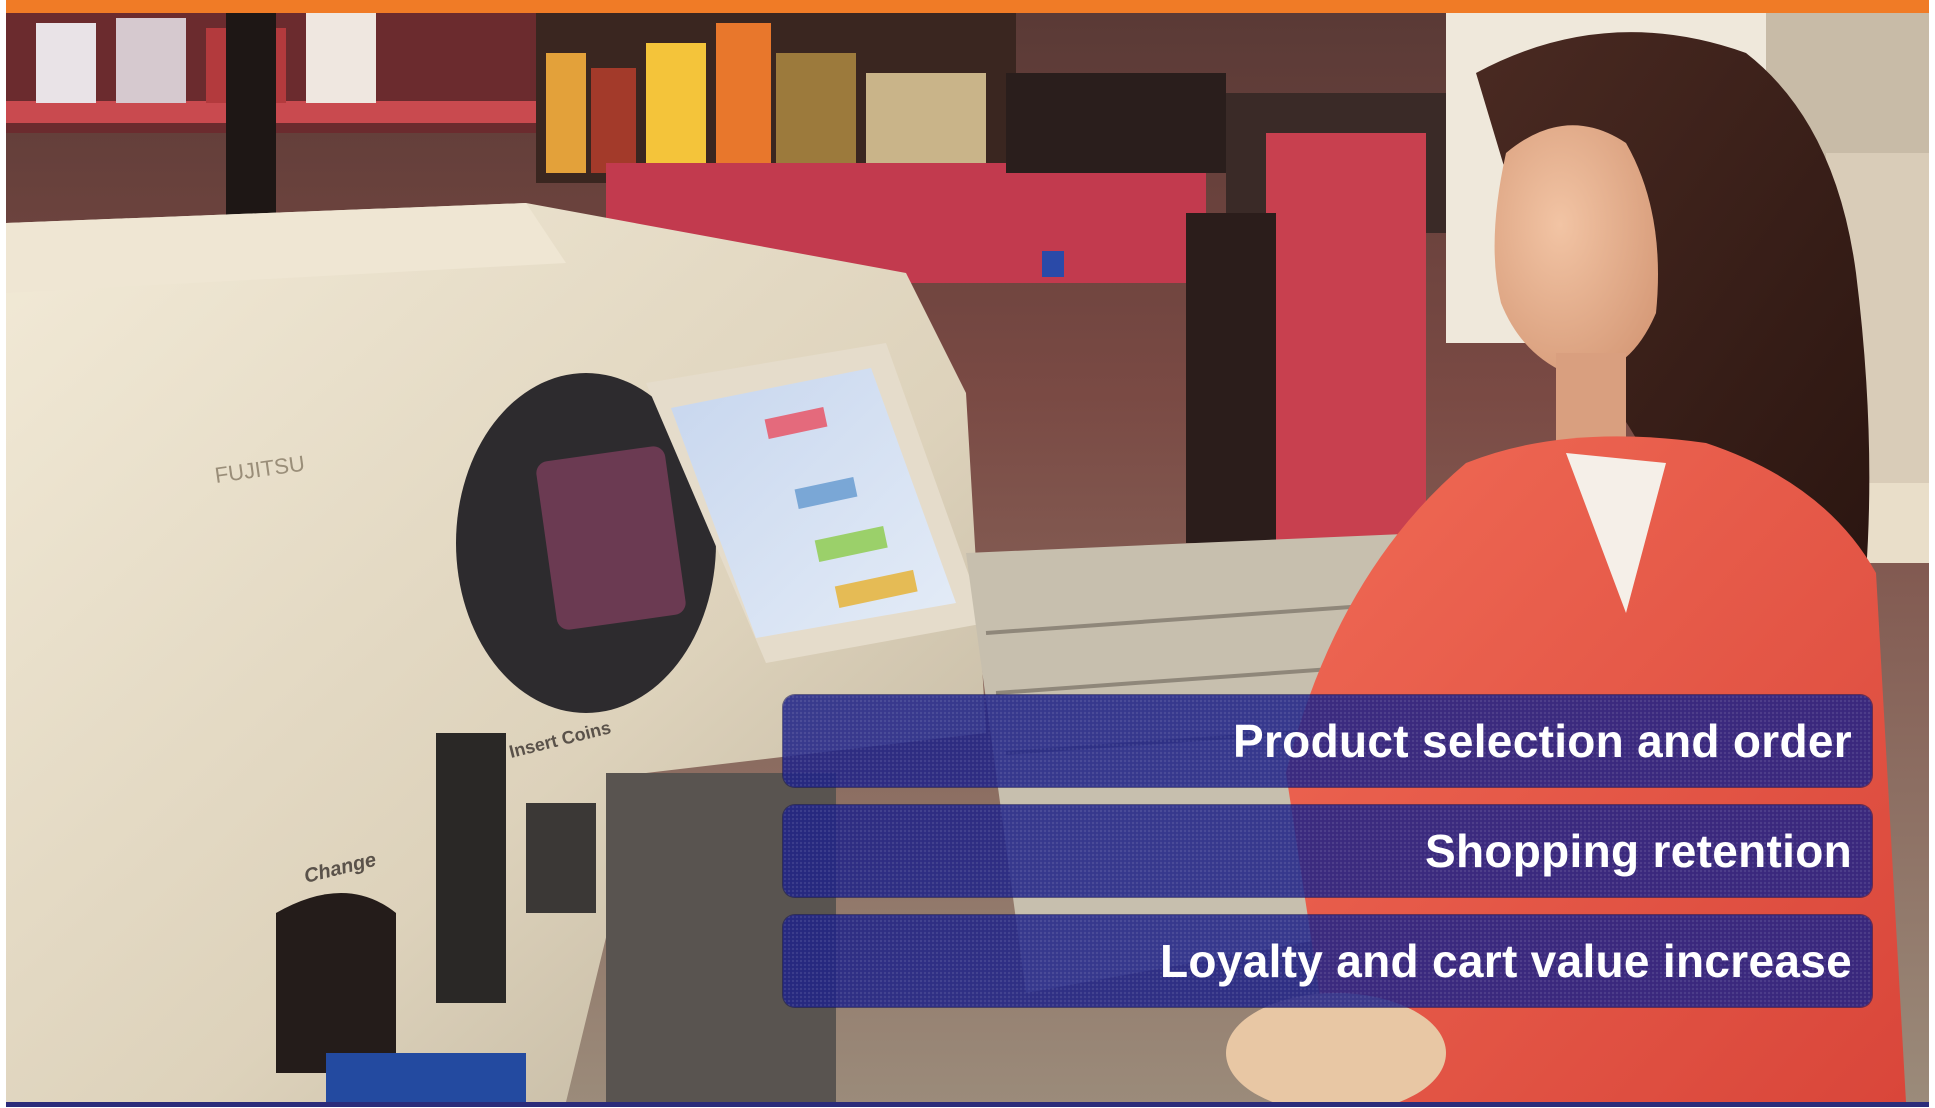 The height and width of the screenshot is (1108, 1935). Describe the element at coordinates (967, 1104) in the screenshot. I see `bottom-rule` at that location.